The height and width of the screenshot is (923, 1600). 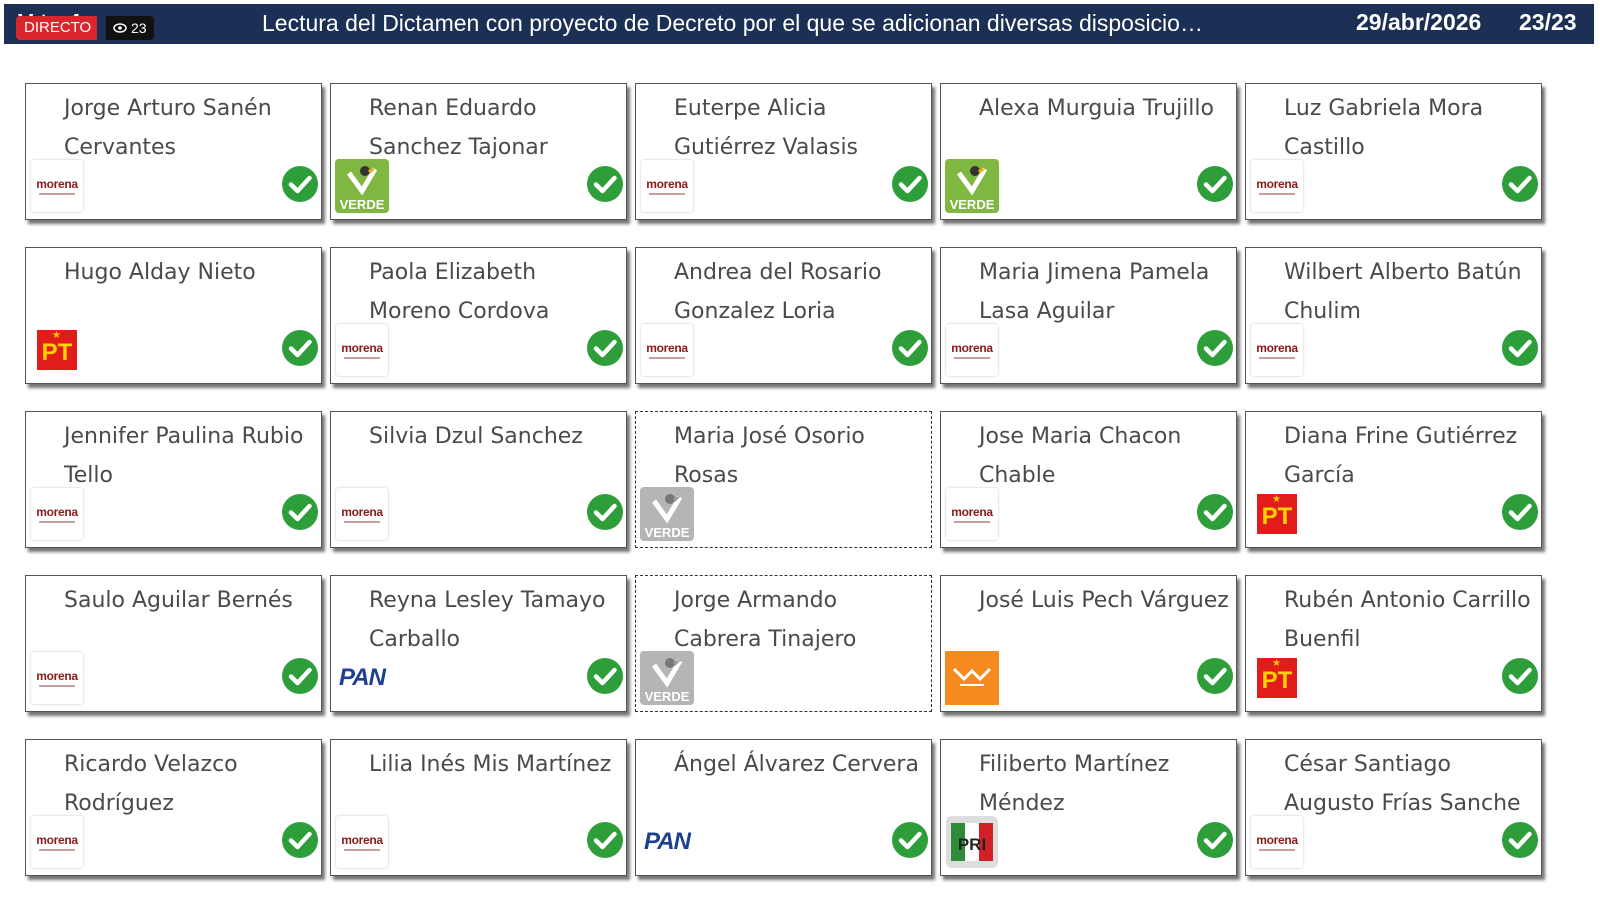 What do you see at coordinates (1401, 456) in the screenshot?
I see `deputy-name: Diana Frine Gutiérrez García` at bounding box center [1401, 456].